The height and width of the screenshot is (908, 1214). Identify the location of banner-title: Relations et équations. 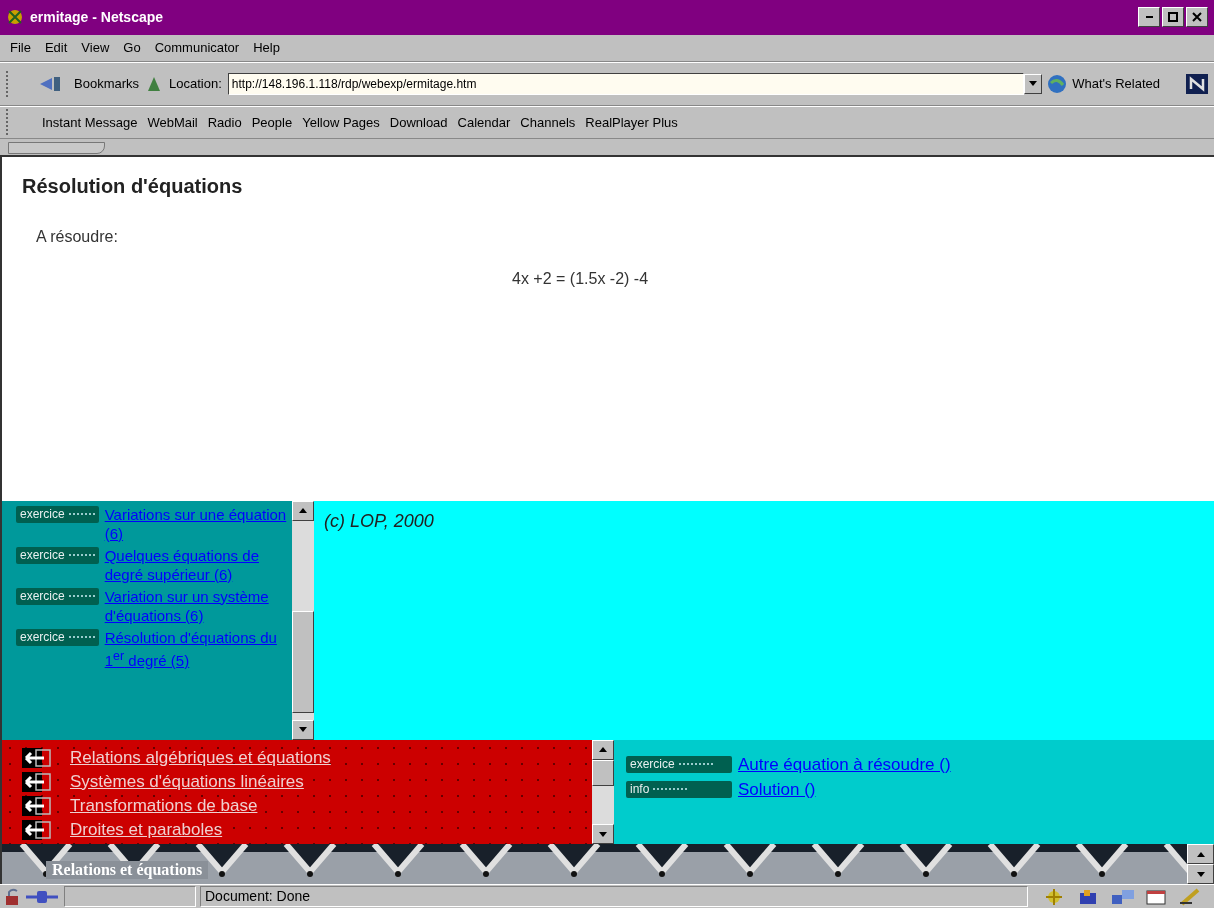
(127, 870).